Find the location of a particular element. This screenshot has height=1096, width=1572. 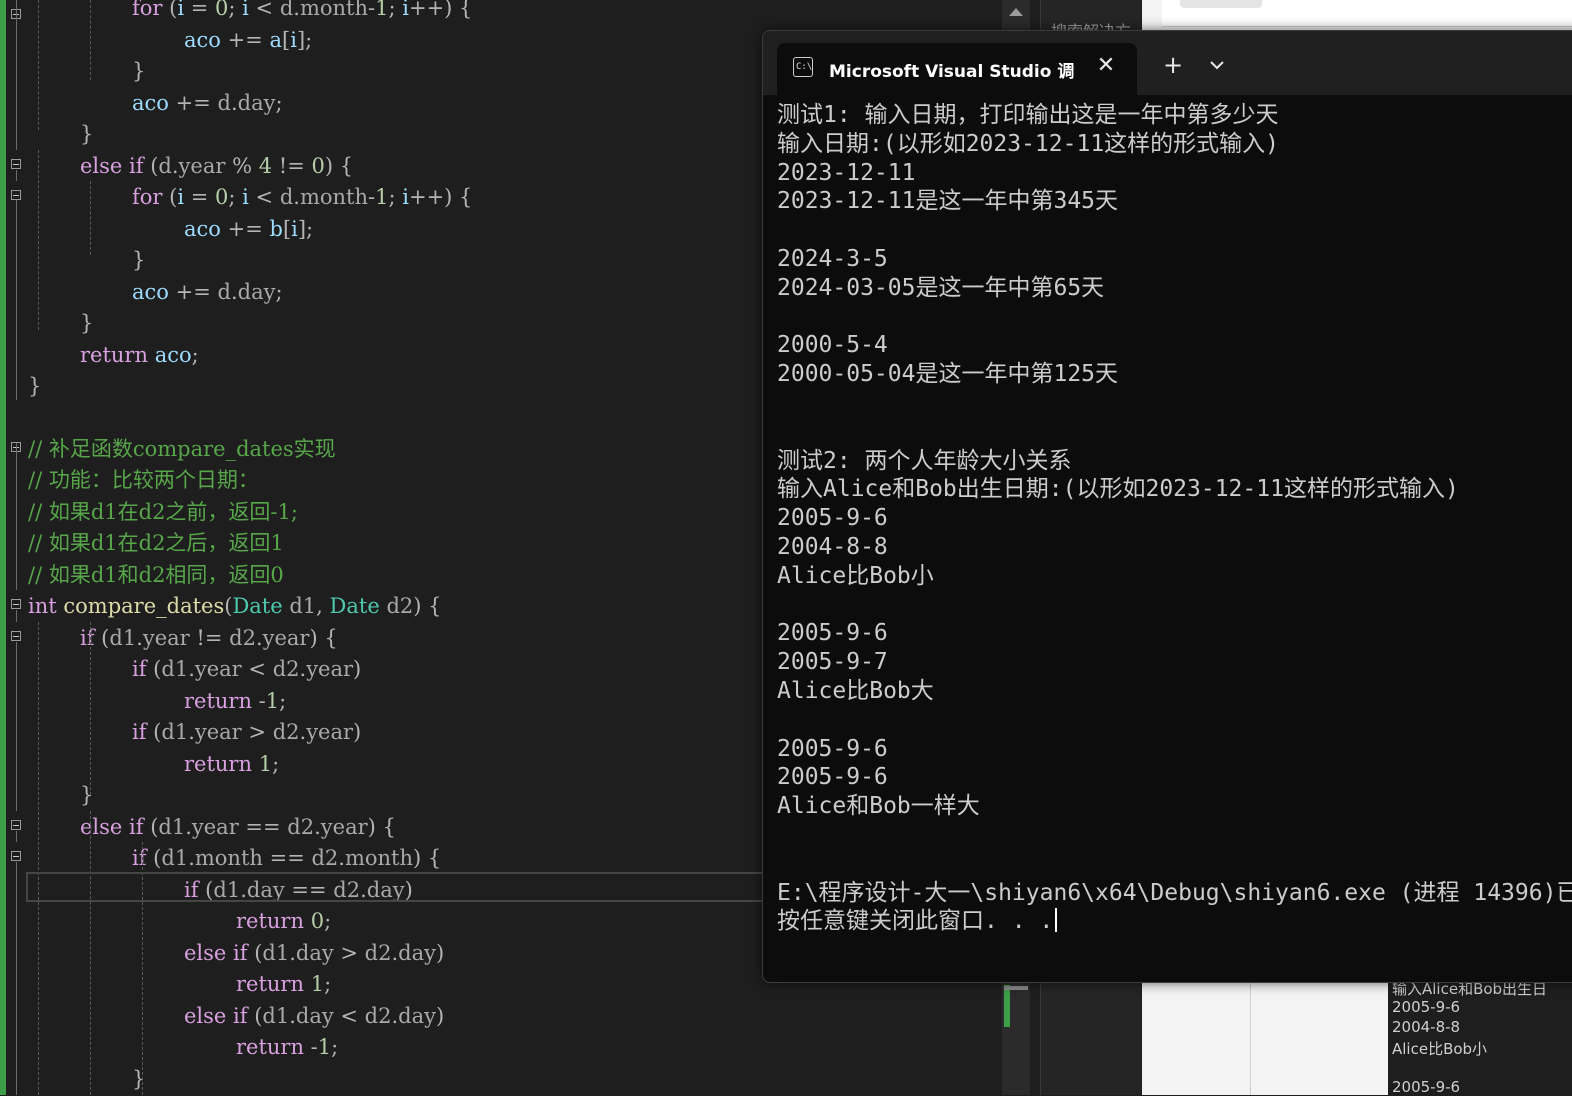

code-token: d1 is located at coordinates (123, 638).